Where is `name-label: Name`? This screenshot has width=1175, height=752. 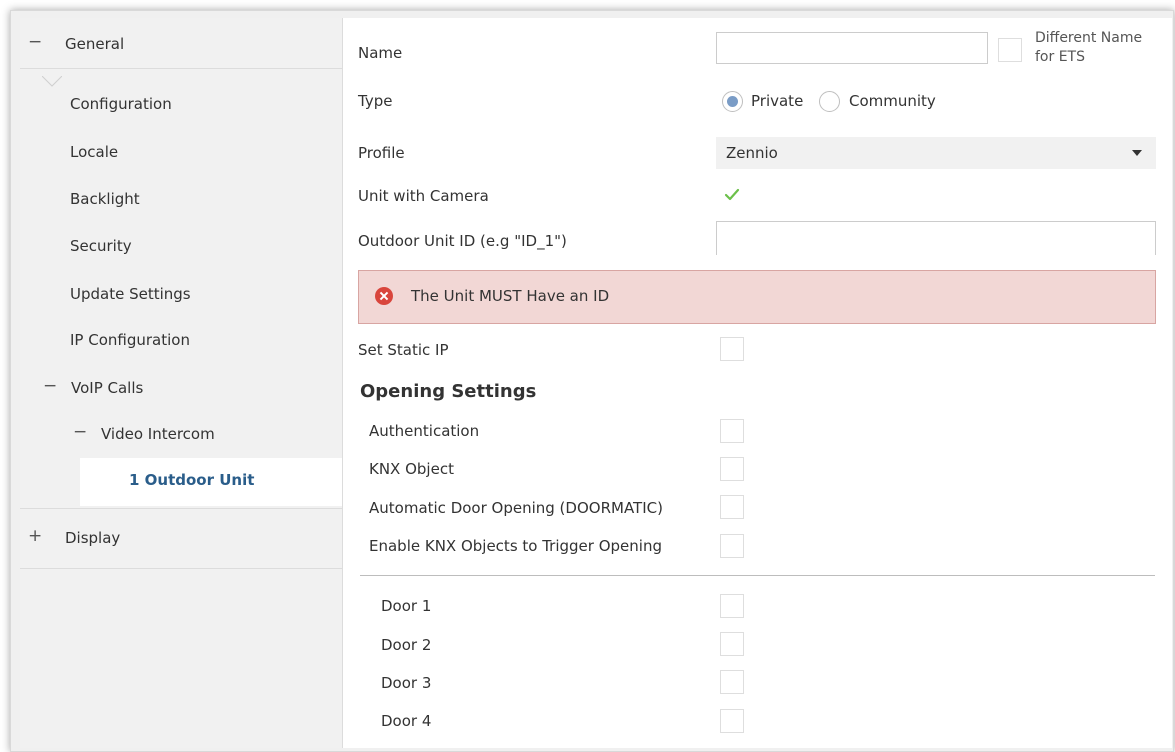
name-label: Name is located at coordinates (380, 53).